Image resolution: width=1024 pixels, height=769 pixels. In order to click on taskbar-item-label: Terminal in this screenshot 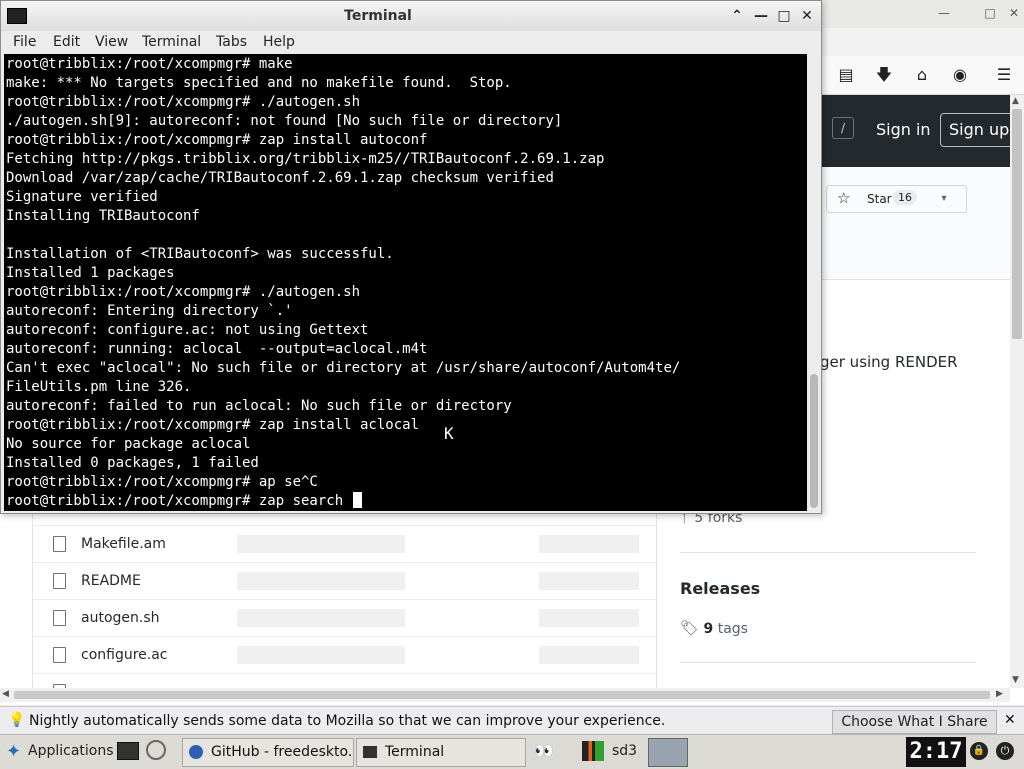, I will do `click(415, 752)`.